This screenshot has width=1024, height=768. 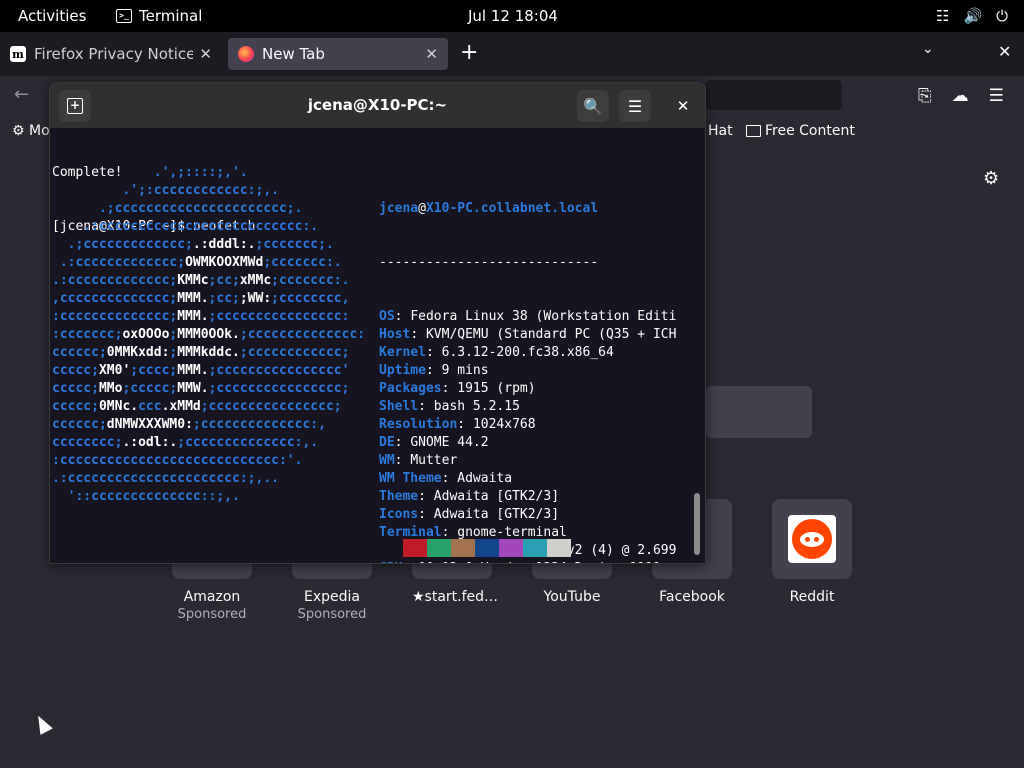 I want to click on logo-line: '::cccccccccccccc::;,., so click(x=185, y=496).